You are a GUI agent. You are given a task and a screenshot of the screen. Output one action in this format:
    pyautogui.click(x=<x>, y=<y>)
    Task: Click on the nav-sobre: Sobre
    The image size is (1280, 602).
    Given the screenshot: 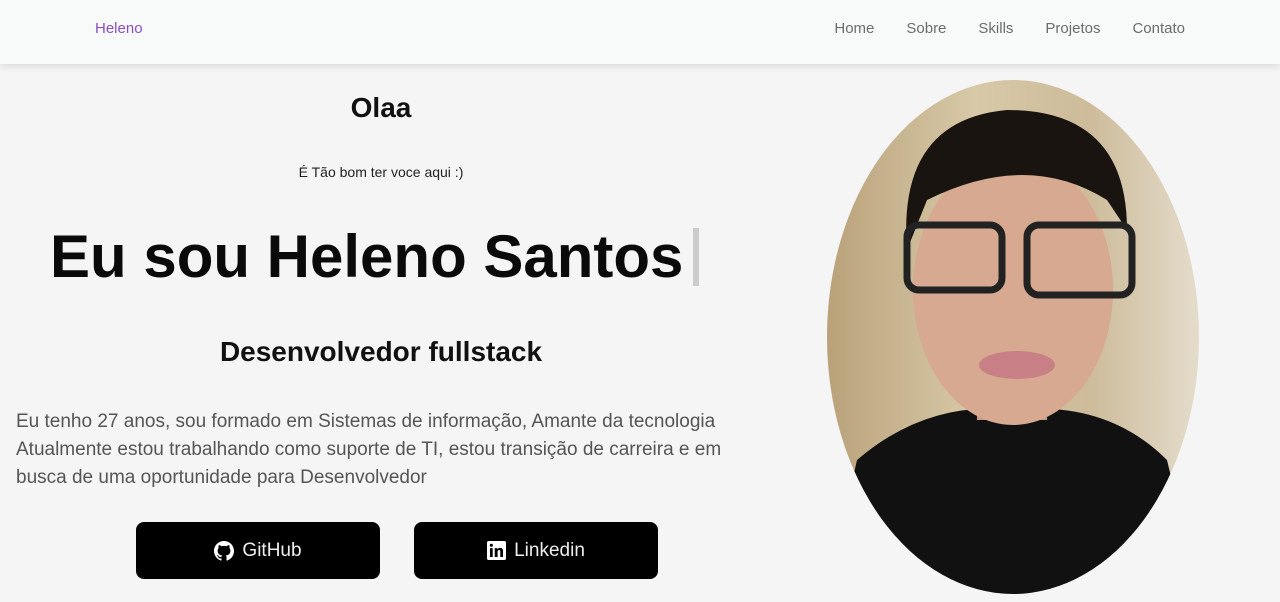 What is the action you would take?
    pyautogui.click(x=926, y=28)
    